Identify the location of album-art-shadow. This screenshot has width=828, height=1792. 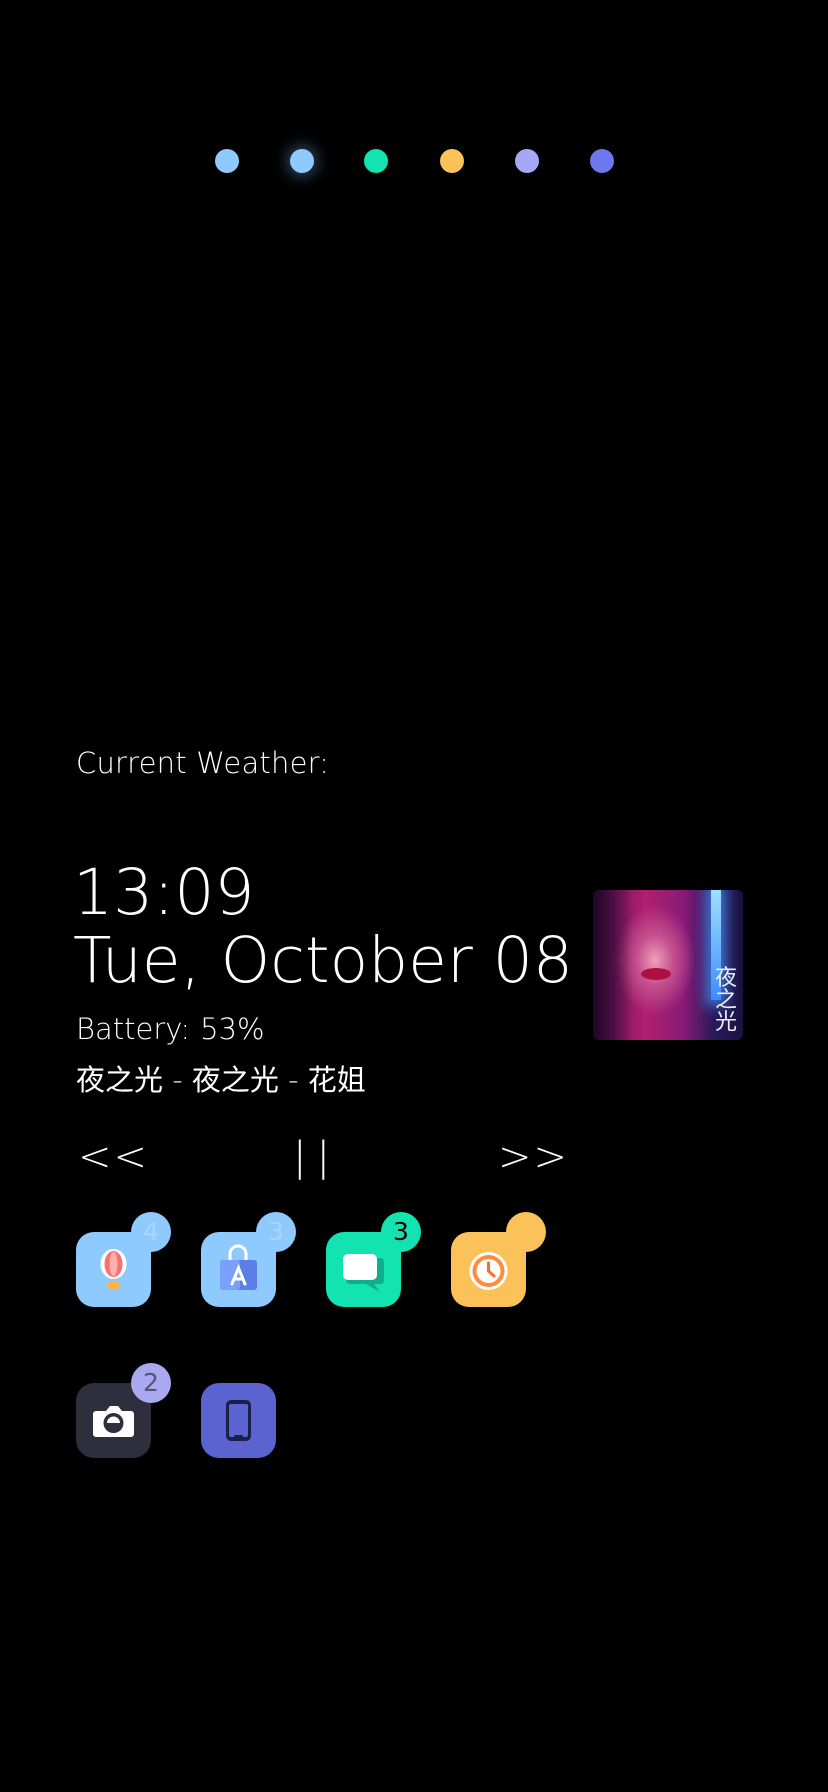
(613, 965).